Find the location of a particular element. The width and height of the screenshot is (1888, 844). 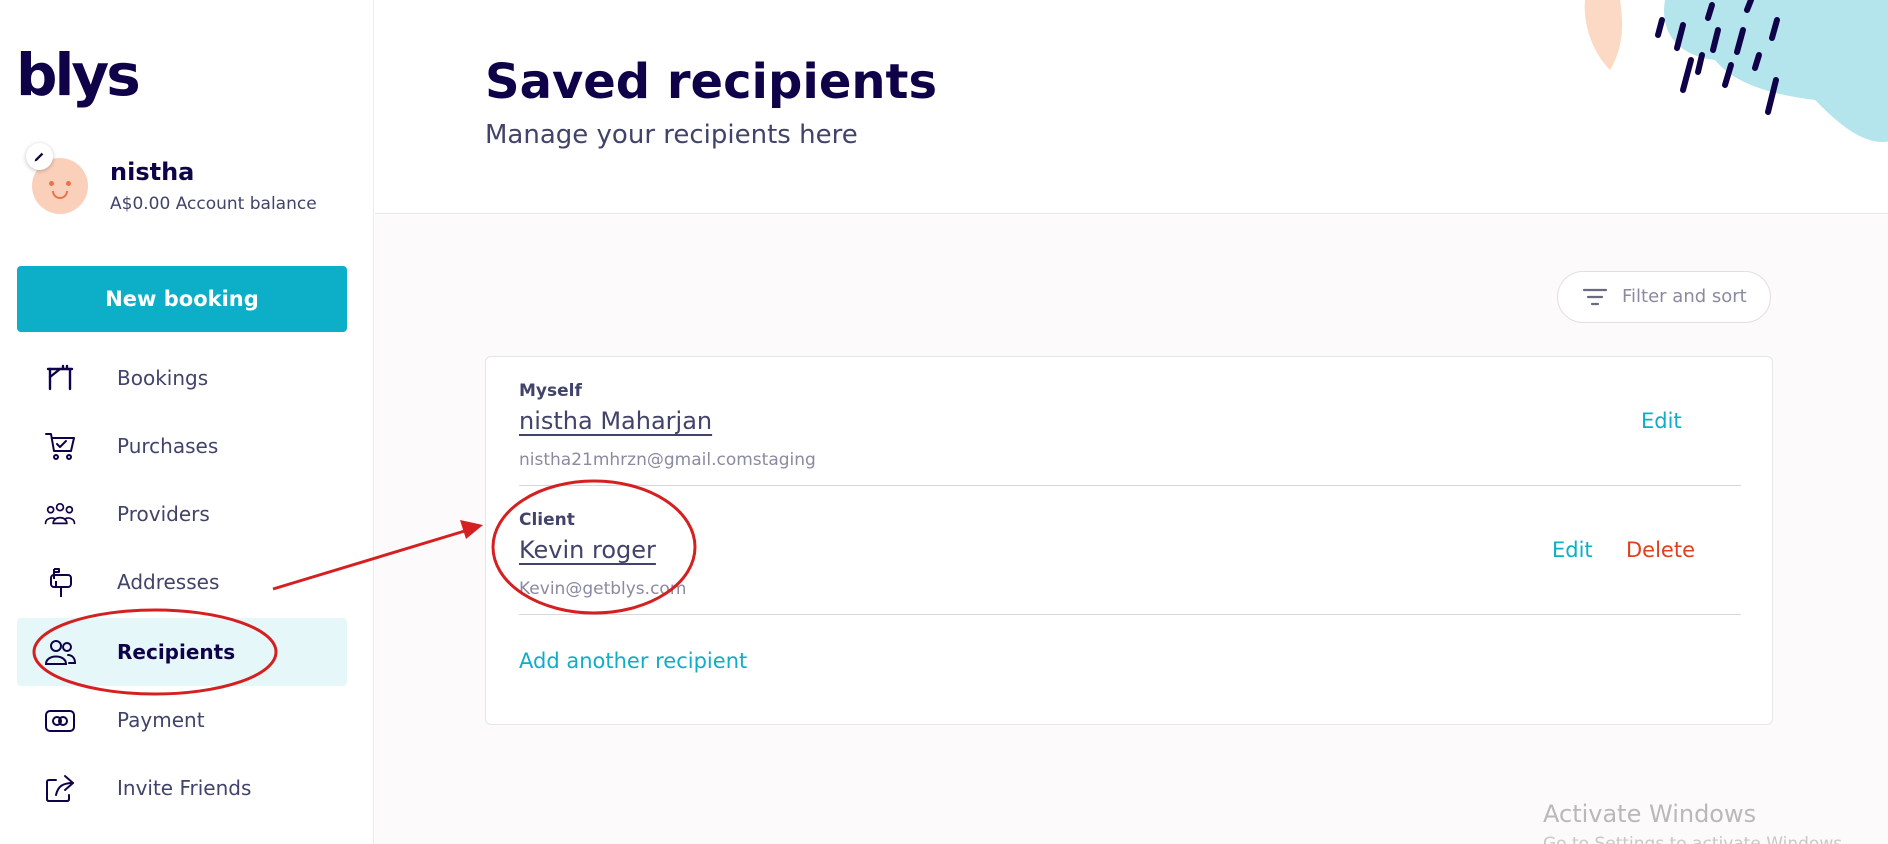

sidebar-item-label: Addresses is located at coordinates (168, 582).